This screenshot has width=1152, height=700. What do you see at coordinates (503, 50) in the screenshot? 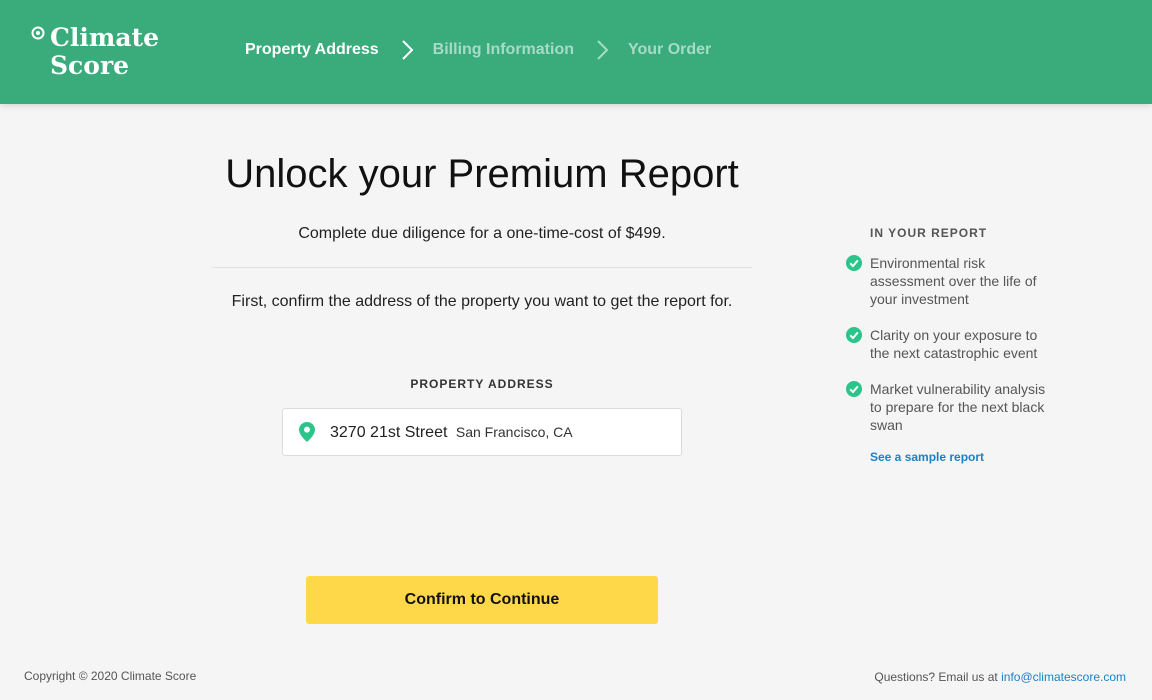
I see `step-billing-information: Billing Information` at bounding box center [503, 50].